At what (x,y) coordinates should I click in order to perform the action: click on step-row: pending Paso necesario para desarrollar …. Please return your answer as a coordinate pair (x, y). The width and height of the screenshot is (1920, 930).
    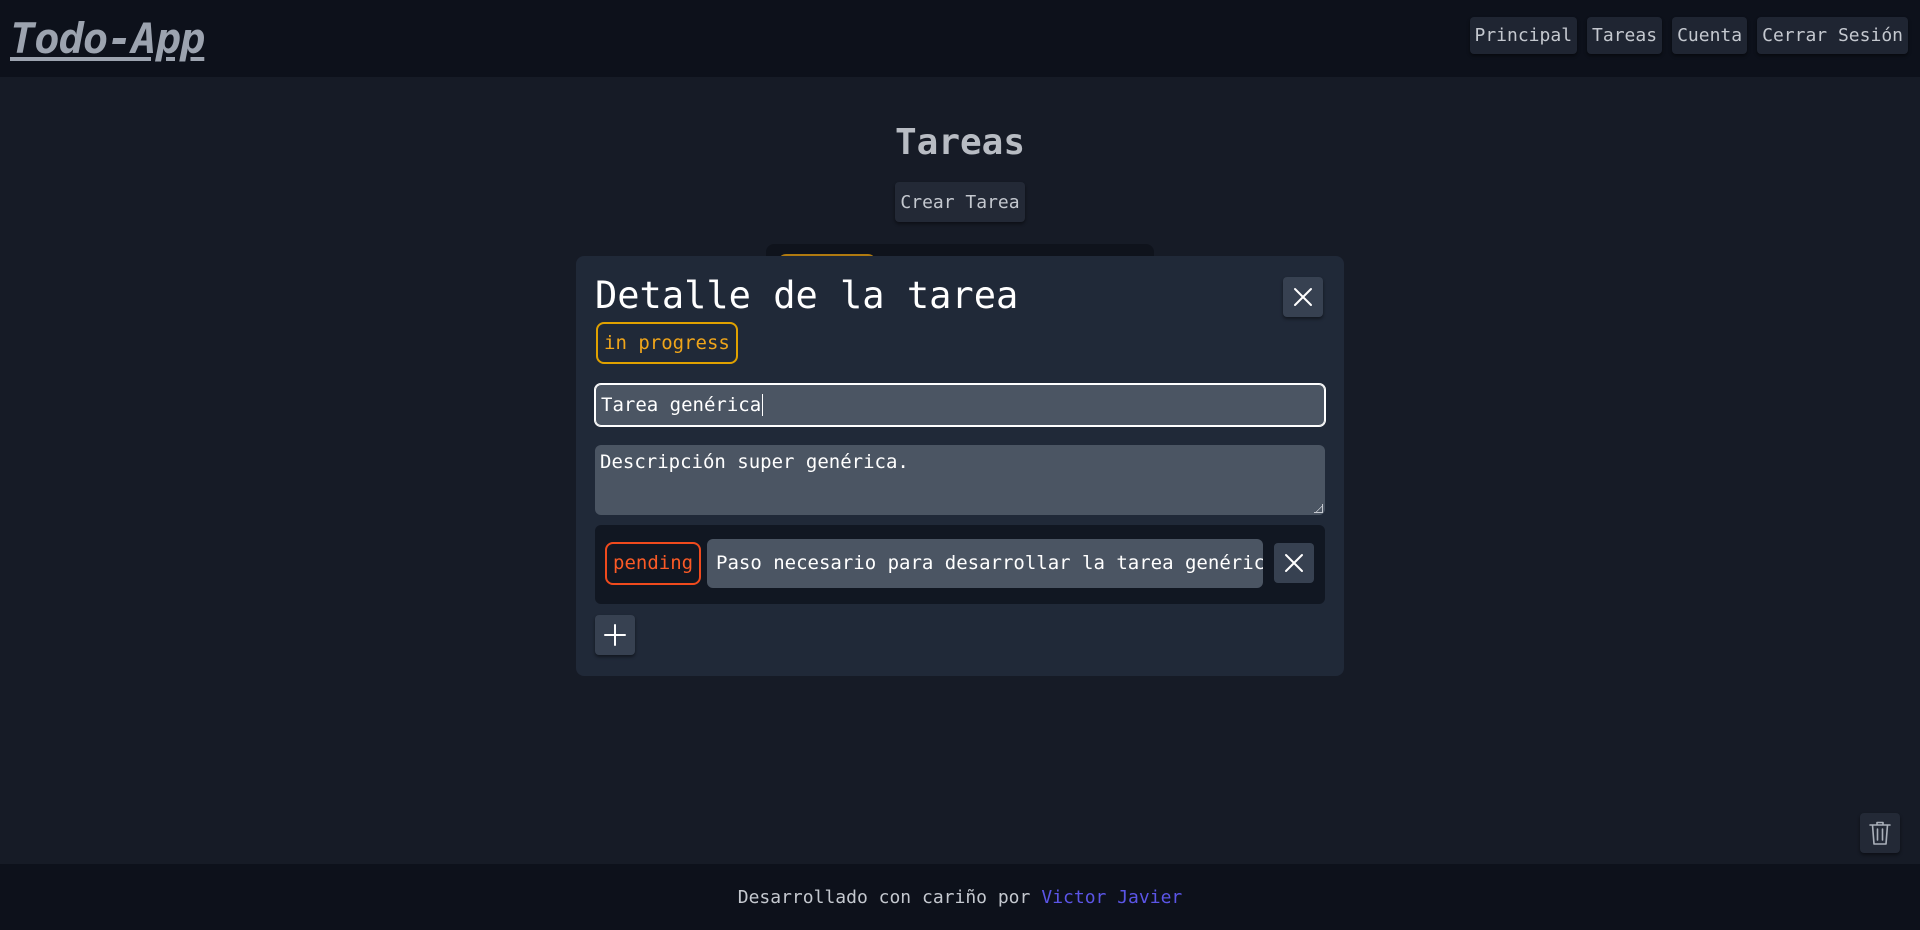
    Looking at the image, I should click on (960, 564).